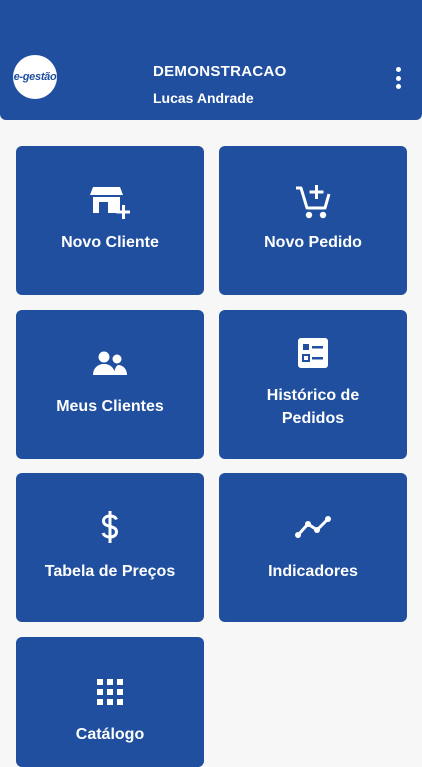 The width and height of the screenshot is (422, 767). Describe the element at coordinates (110, 242) in the screenshot. I see `tile-label: Novo Cliente` at that location.